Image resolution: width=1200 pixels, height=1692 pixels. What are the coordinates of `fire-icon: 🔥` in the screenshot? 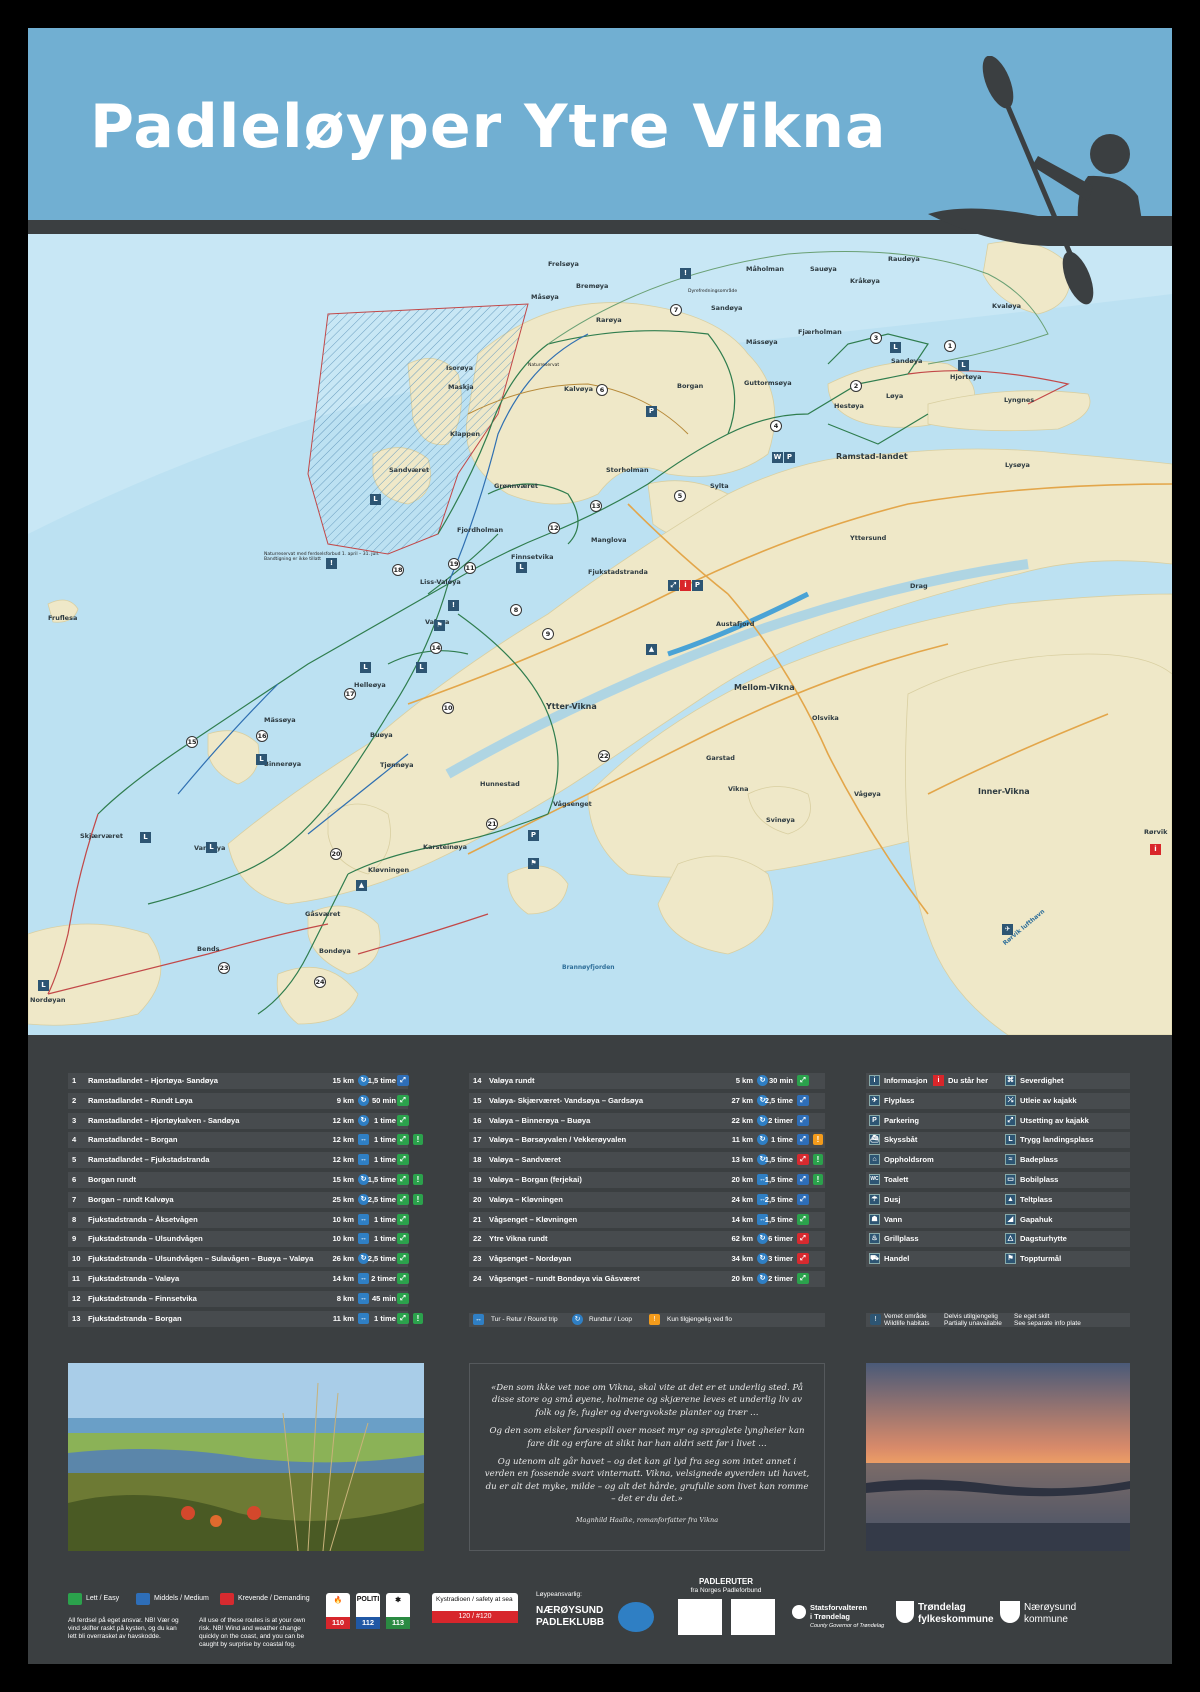 It's located at (338, 1600).